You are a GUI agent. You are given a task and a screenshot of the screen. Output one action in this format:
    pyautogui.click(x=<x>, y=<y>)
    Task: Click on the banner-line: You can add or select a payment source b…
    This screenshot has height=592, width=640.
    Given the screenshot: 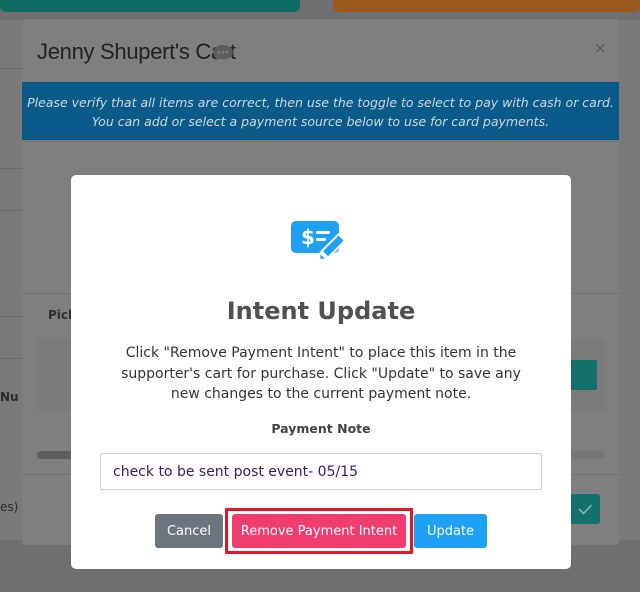 What is the action you would take?
    pyautogui.click(x=320, y=121)
    